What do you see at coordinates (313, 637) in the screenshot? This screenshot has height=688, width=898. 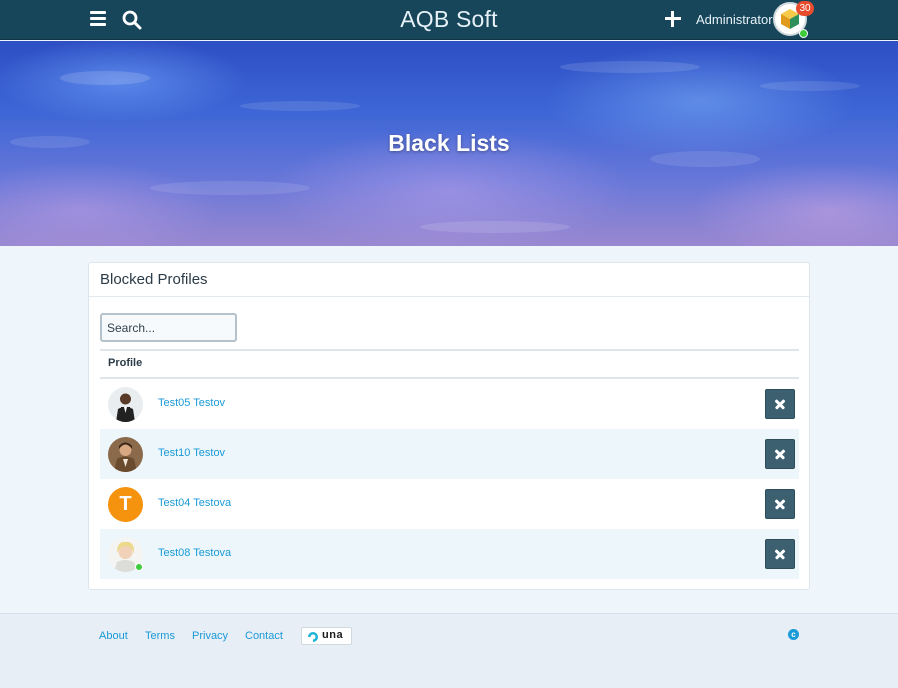 I see `una-logo-icon` at bounding box center [313, 637].